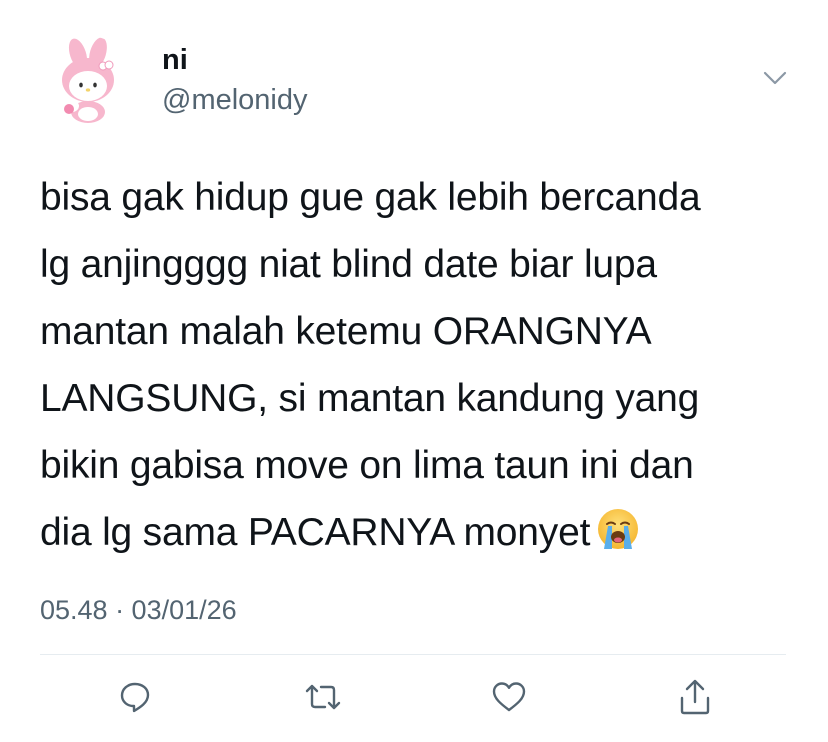 The image size is (828, 742). Describe the element at coordinates (175, 60) in the screenshot. I see `display-name: ni` at that location.